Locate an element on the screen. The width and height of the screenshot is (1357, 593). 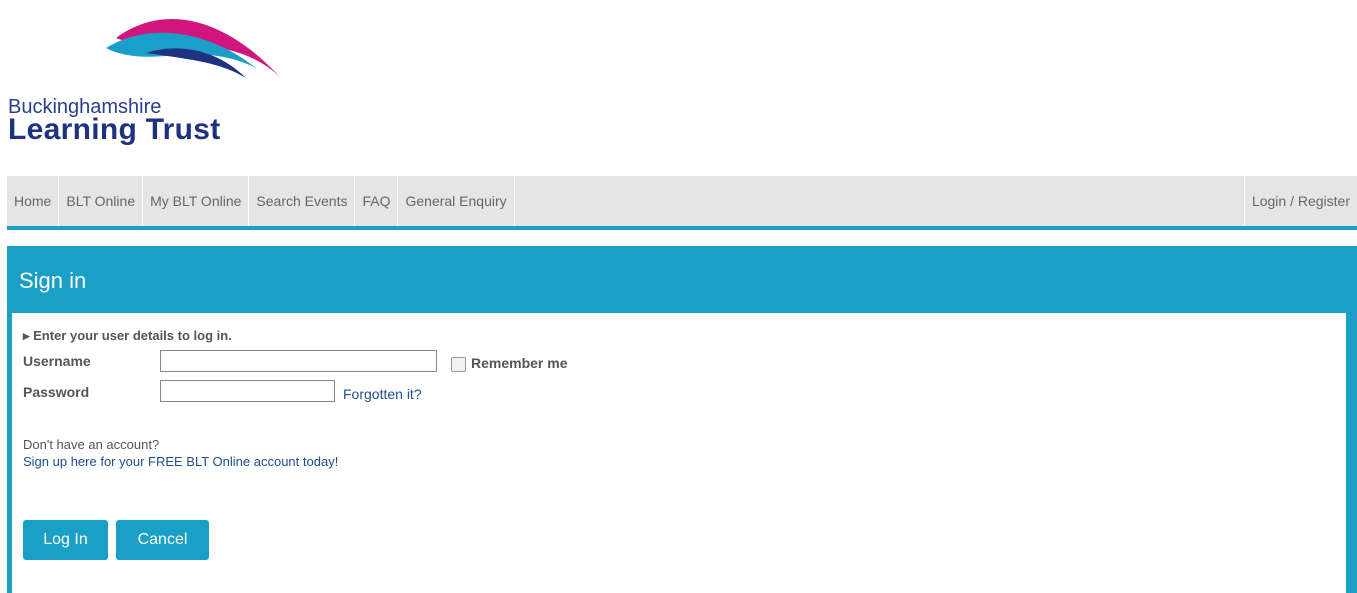
forgot-password-link: Forgotten it? is located at coordinates (382, 394).